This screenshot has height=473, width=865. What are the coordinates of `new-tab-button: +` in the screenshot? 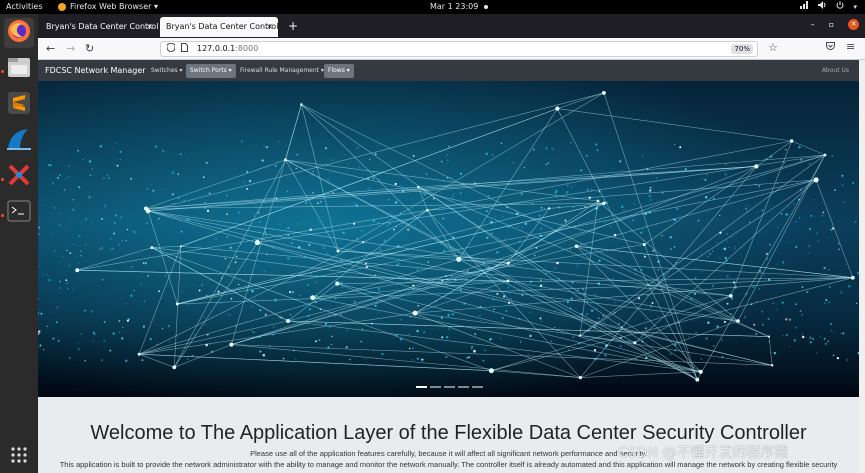 It's located at (293, 26).